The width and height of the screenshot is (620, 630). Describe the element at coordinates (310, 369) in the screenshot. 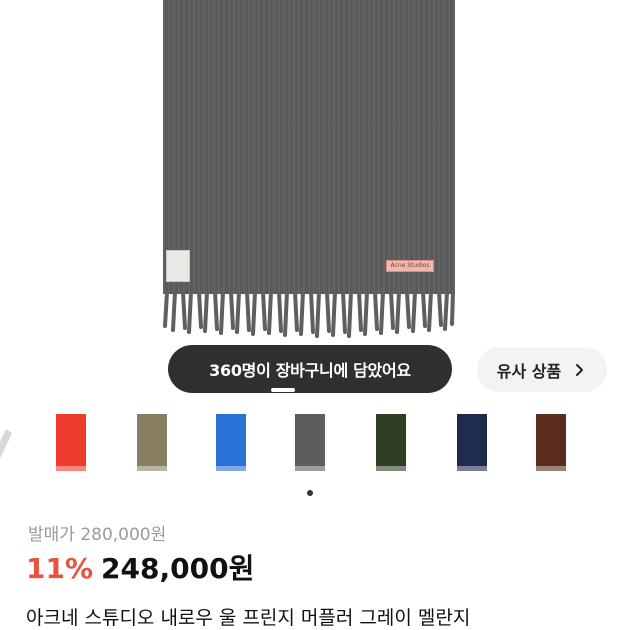

I see `cart-count-notice: 360명이 장바구니에 담았어요` at that location.